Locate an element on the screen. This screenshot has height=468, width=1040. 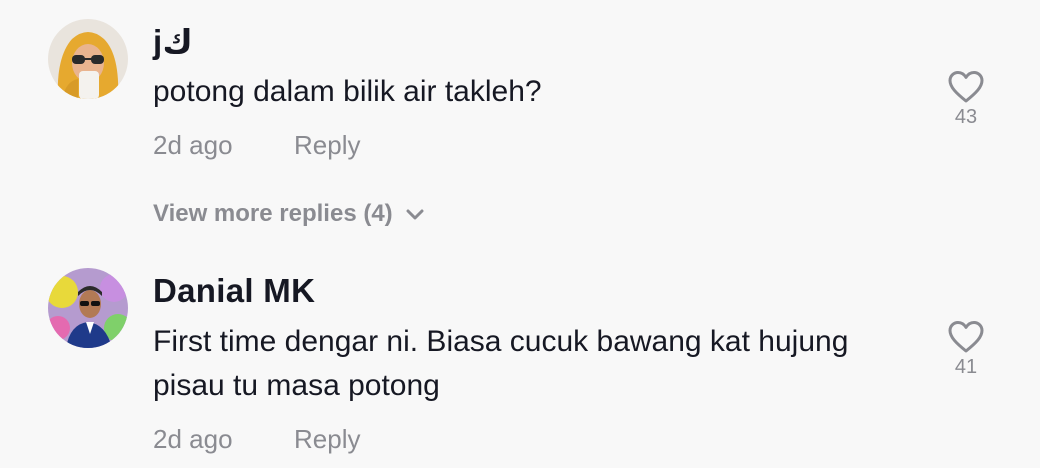
avatar-woman-icon is located at coordinates (88, 59).